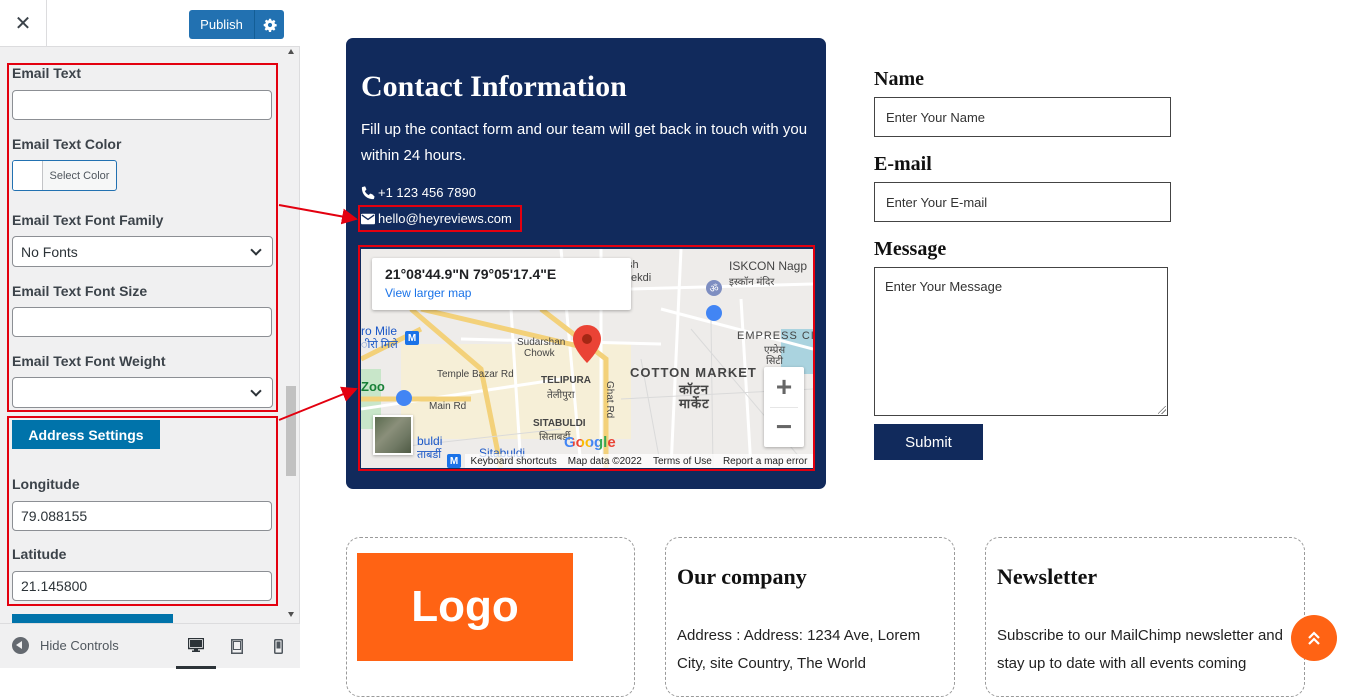  What do you see at coordinates (222, 24) in the screenshot?
I see `publish-button: Publish` at bounding box center [222, 24].